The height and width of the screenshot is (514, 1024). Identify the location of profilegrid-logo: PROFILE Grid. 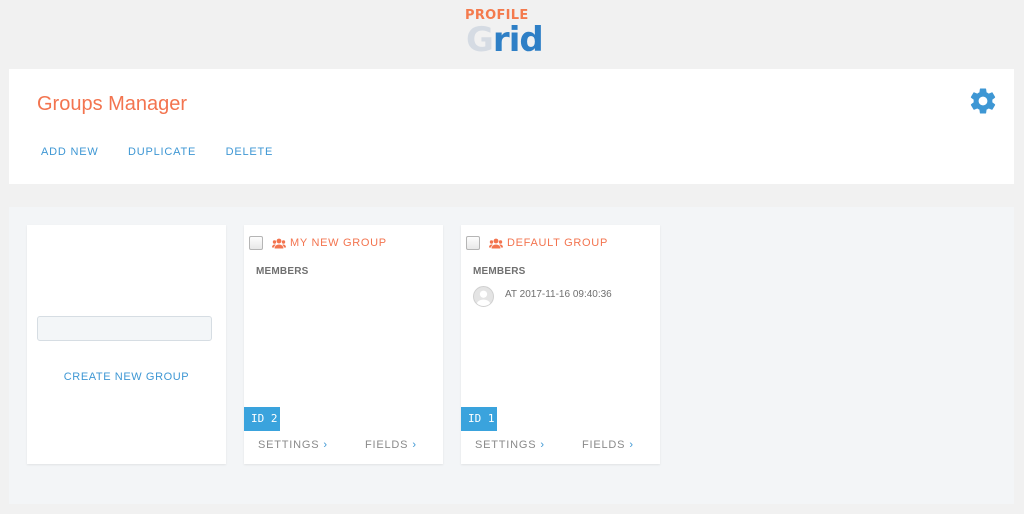
(512, 35).